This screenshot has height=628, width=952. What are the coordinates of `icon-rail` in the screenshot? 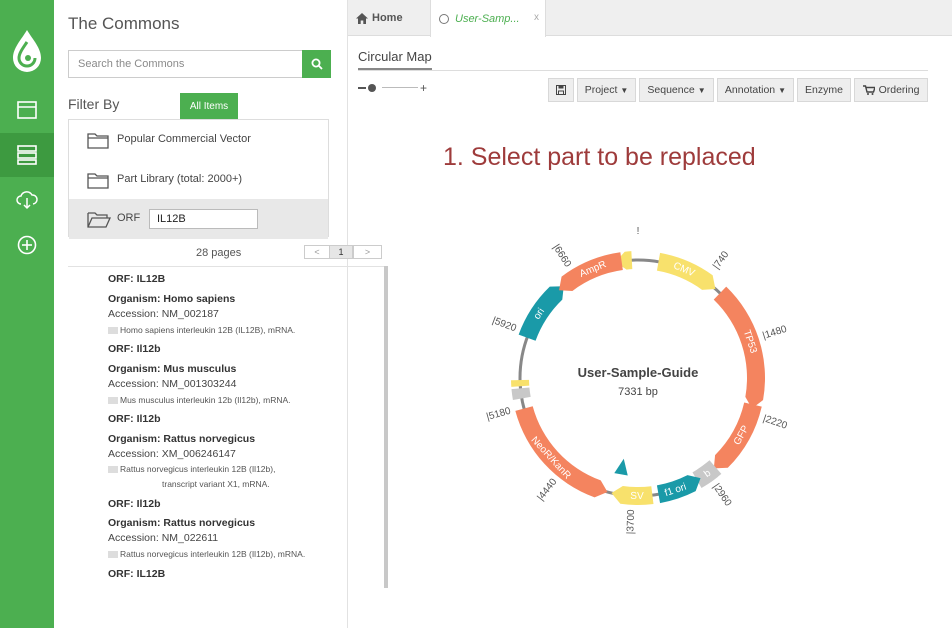 It's located at (27, 314).